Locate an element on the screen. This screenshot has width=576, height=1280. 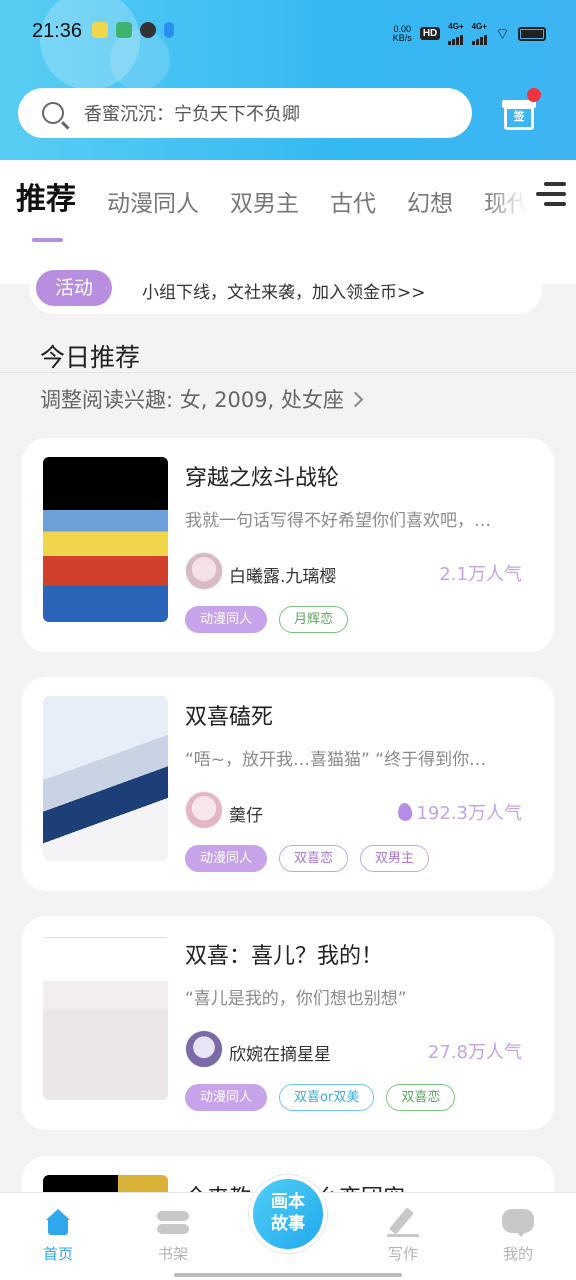
nav-home: 首页 is located at coordinates (58, 1236).